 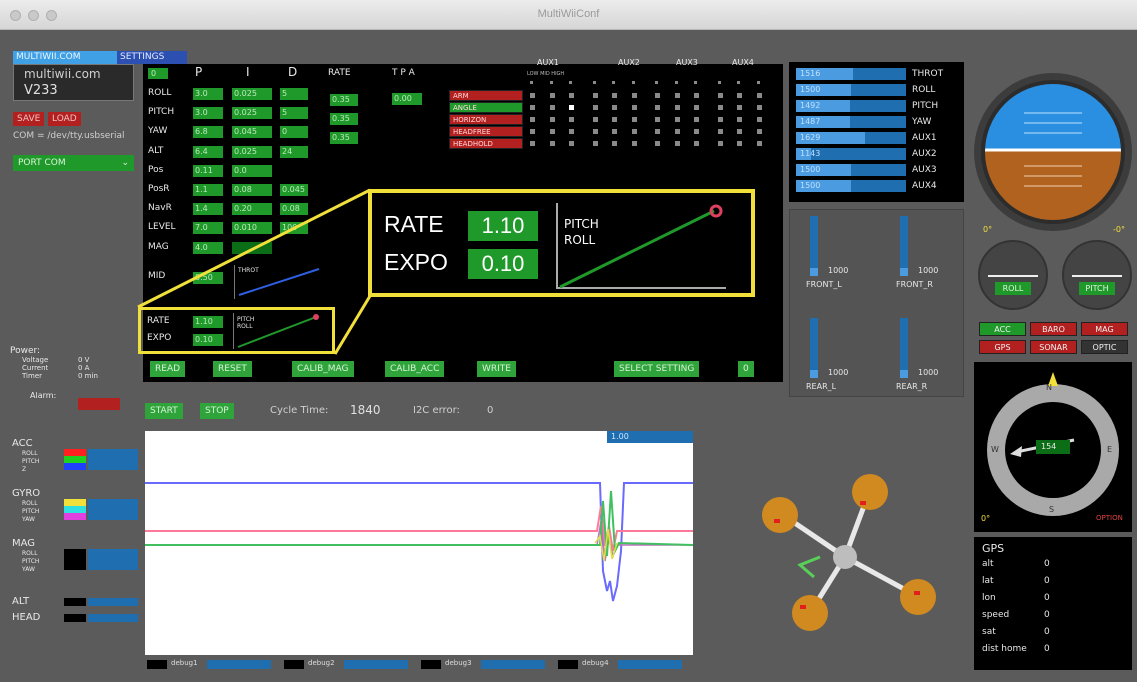 I want to click on gyro-roll-color, so click(x=75, y=502).